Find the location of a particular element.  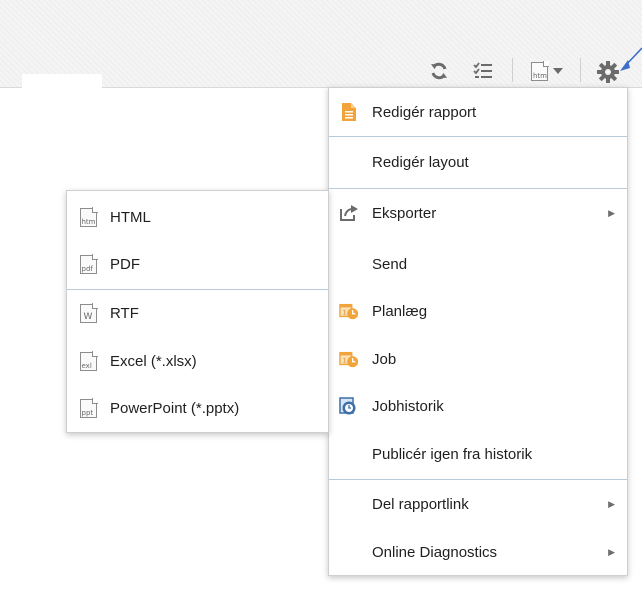

export-powerpoint-item: ppt PowerPoint (*.pptx) is located at coordinates (197, 408).